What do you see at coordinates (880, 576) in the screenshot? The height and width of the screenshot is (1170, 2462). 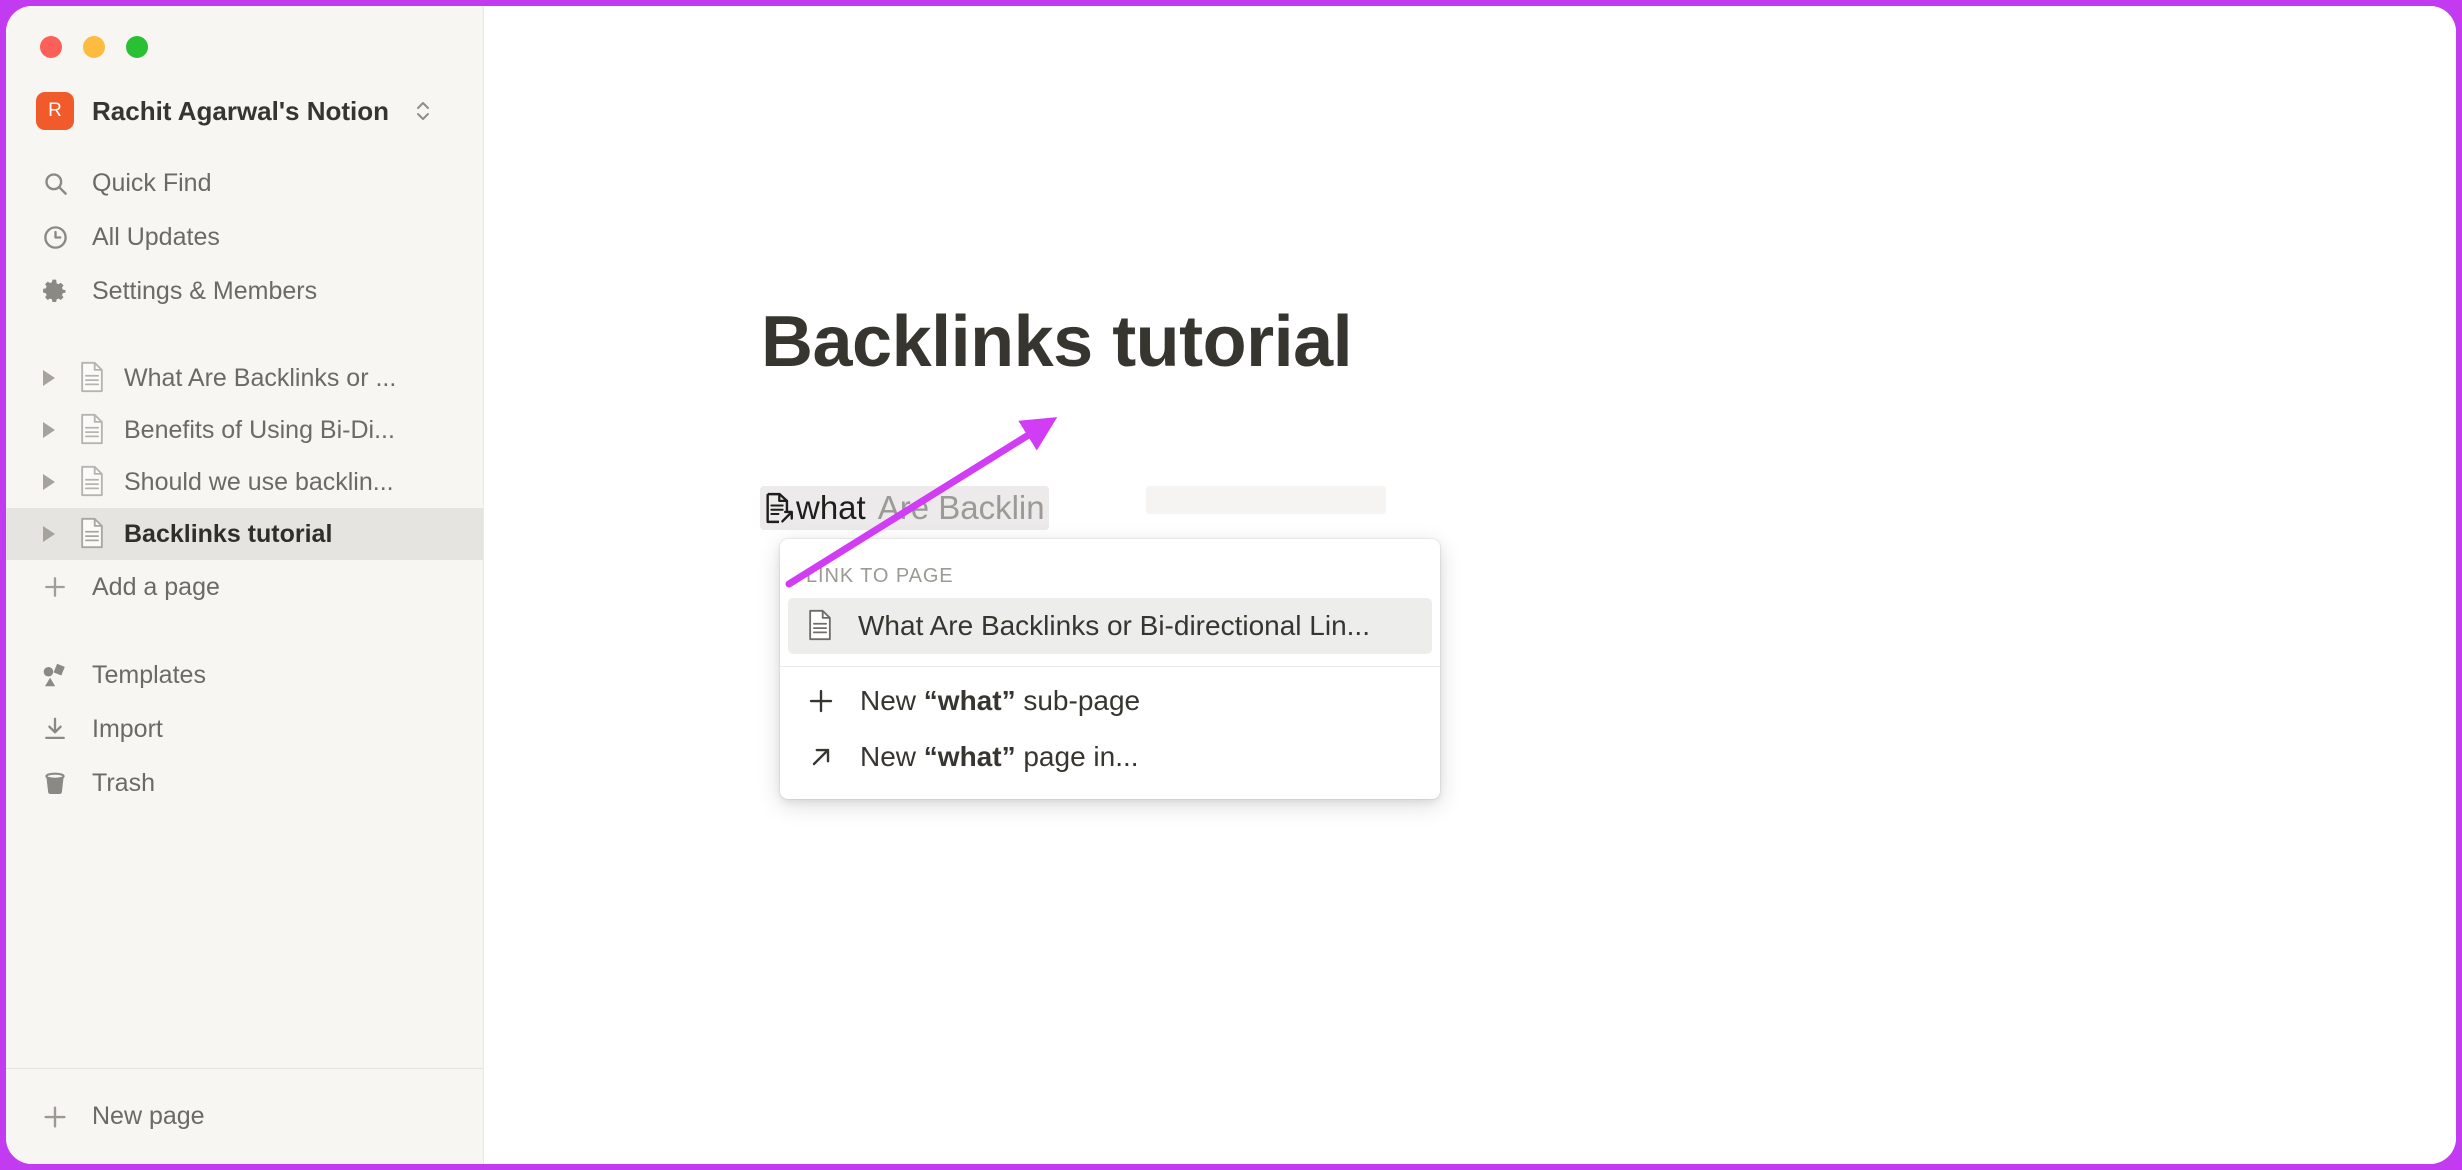 I see `menu-section-label: LINK TO PAGE` at bounding box center [880, 576].